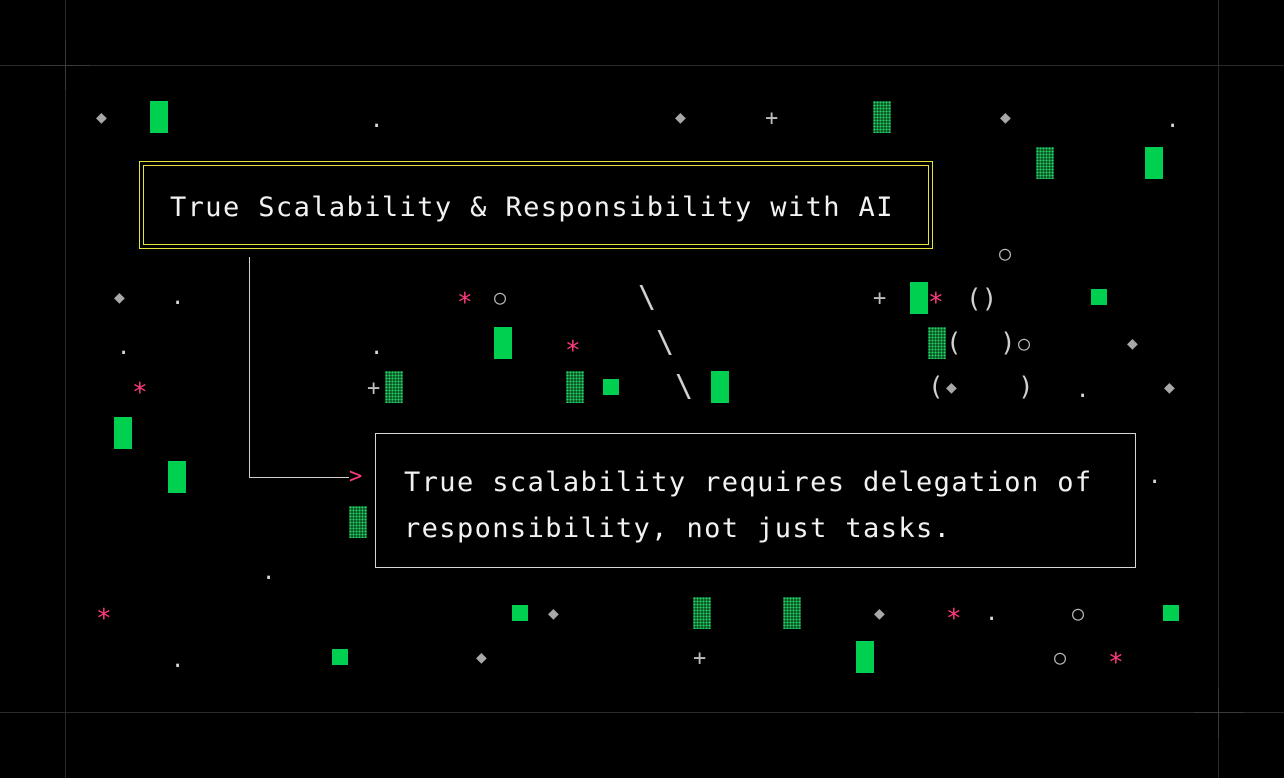 This screenshot has height=778, width=1284. Describe the element at coordinates (642, 65) in the screenshot. I see `frame-line-top` at that location.